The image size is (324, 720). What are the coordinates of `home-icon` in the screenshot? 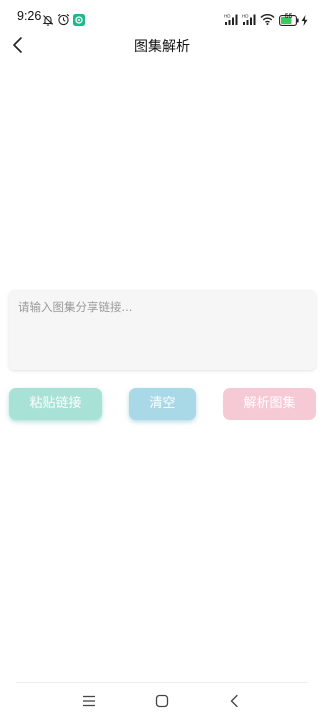 It's located at (162, 701).